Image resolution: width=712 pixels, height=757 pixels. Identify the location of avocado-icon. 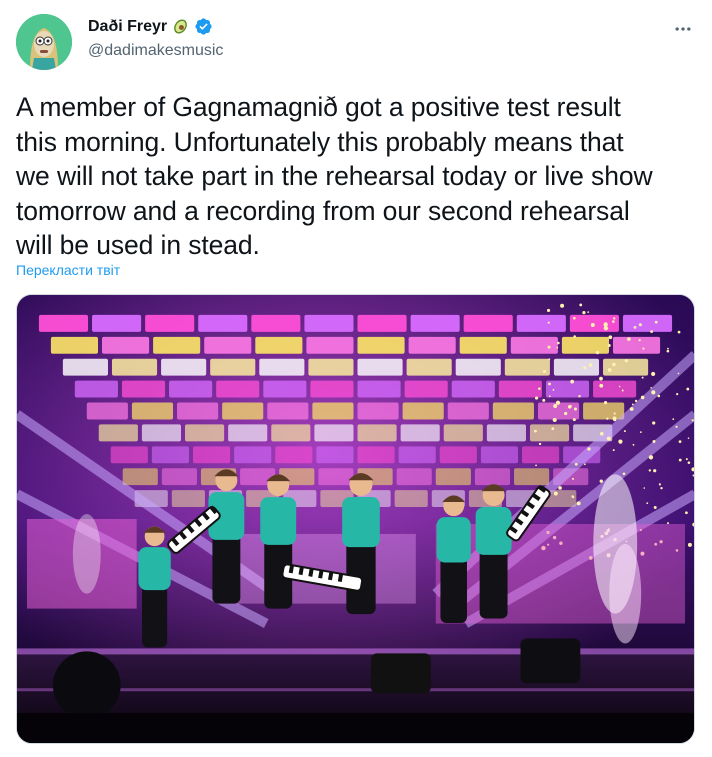
(180, 26).